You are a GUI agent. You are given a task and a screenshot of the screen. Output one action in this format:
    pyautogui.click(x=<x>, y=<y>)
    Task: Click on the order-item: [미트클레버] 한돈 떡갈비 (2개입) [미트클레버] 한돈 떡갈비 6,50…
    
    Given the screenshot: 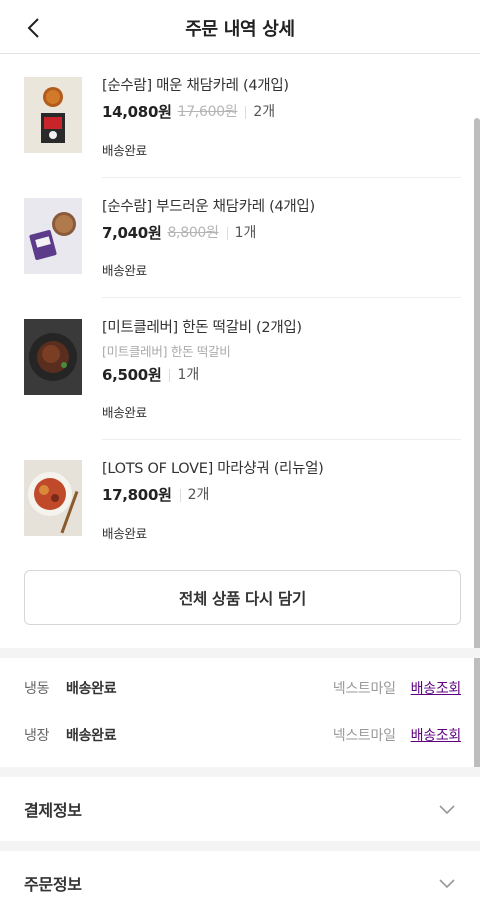 What is the action you would take?
    pyautogui.click(x=242, y=369)
    